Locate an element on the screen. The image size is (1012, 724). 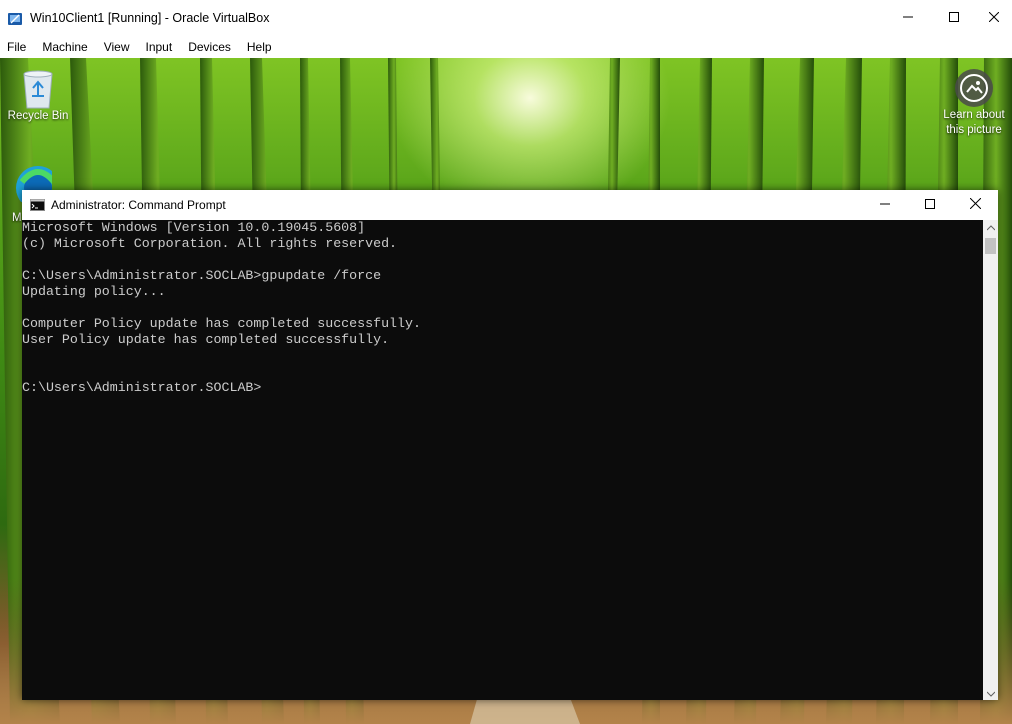
desktop-icon-recycle-bin: Recycle Bin is located at coordinates (38, 94).